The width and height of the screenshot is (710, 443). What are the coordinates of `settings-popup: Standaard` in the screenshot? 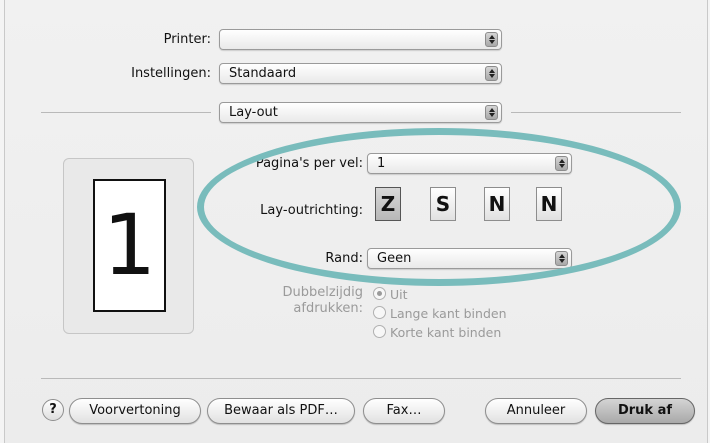 It's located at (360, 73).